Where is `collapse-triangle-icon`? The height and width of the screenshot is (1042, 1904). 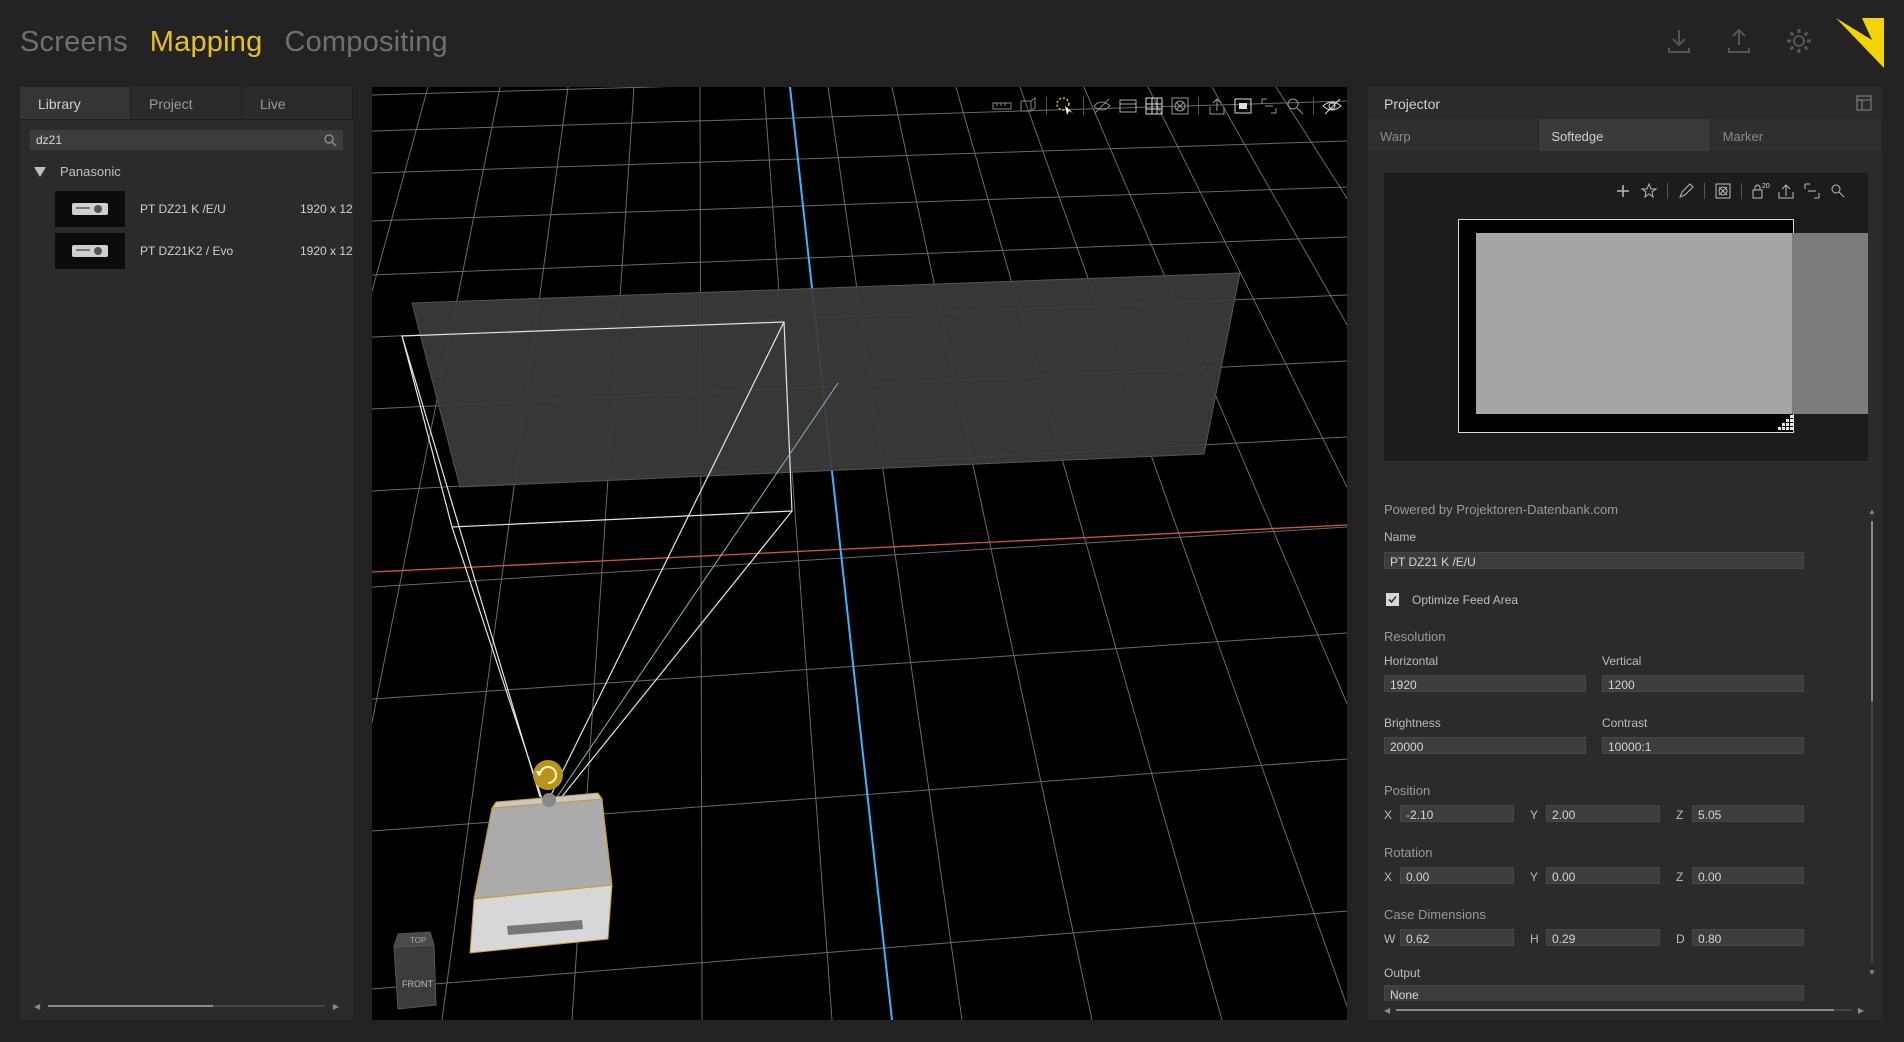
collapse-triangle-icon is located at coordinates (40, 171).